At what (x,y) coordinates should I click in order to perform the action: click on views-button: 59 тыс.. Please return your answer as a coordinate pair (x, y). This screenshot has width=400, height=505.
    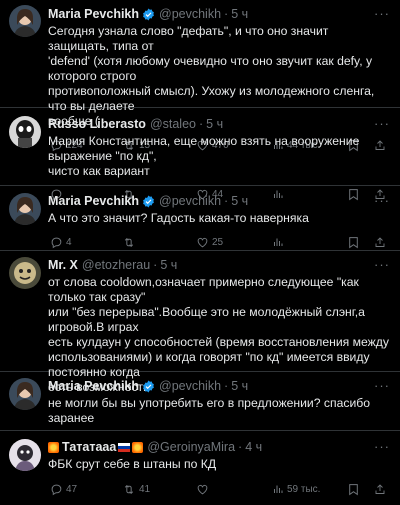
    Looking at the image, I should click on (296, 489).